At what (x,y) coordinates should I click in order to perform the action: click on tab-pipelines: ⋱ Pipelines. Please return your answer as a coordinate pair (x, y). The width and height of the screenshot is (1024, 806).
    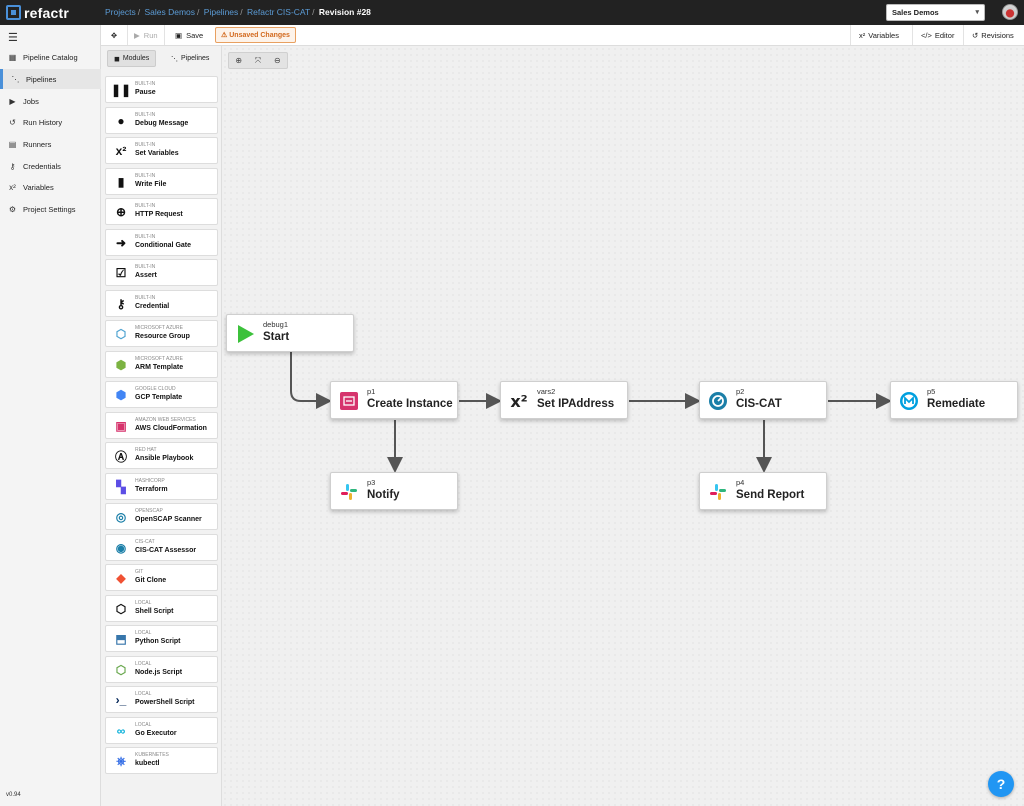
    Looking at the image, I should click on (190, 58).